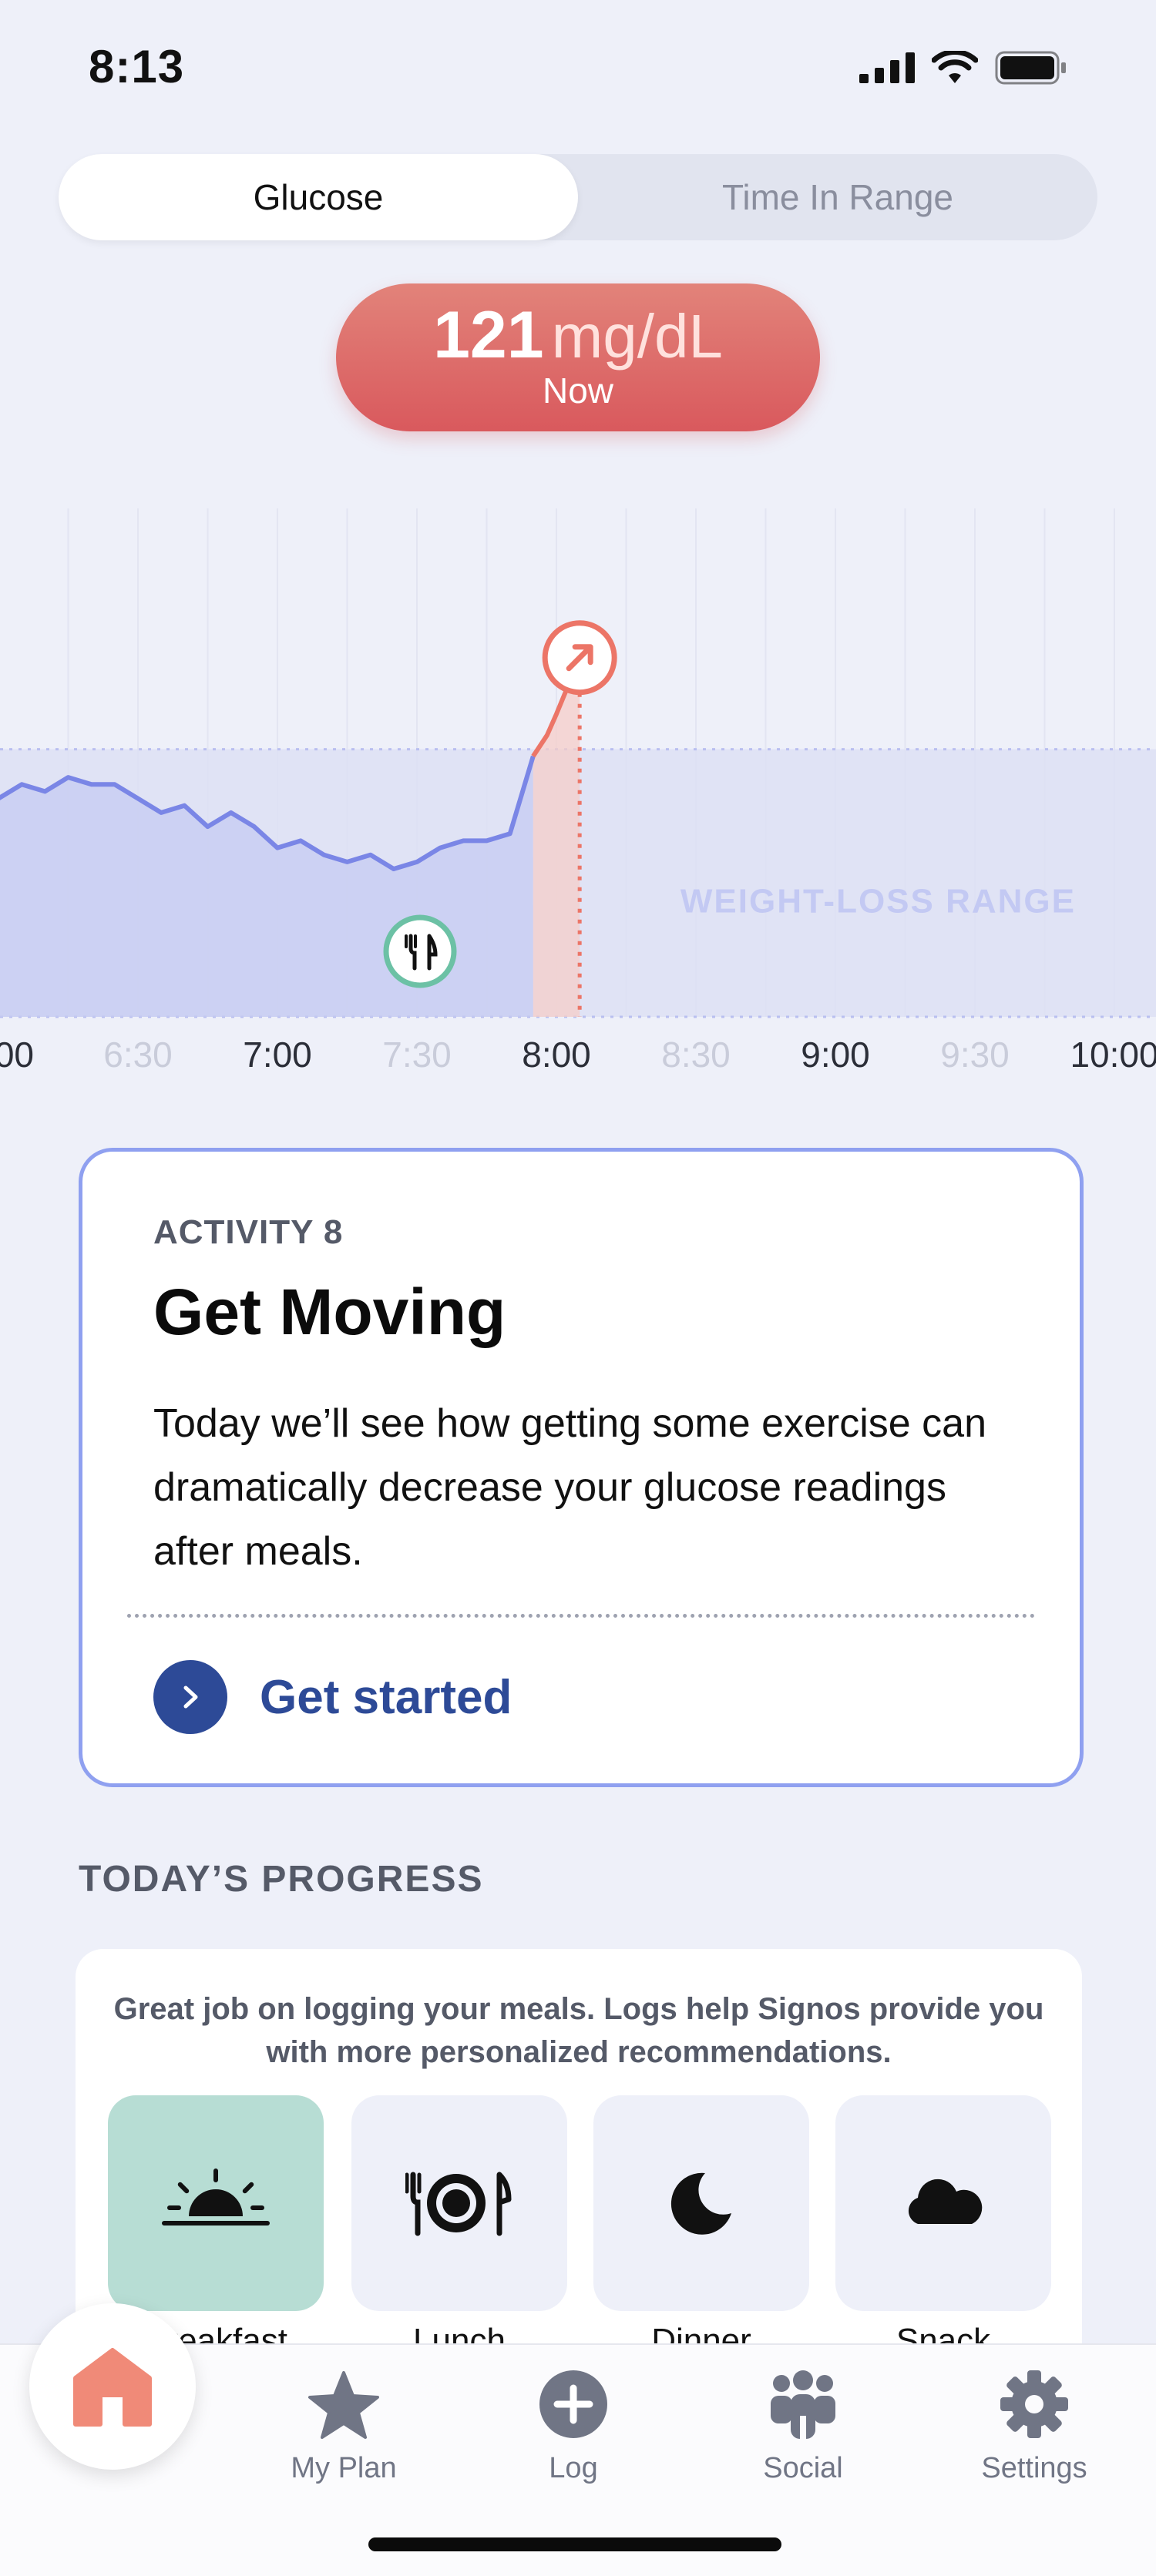  Describe the element at coordinates (343, 2405) in the screenshot. I see `star-icon` at that location.